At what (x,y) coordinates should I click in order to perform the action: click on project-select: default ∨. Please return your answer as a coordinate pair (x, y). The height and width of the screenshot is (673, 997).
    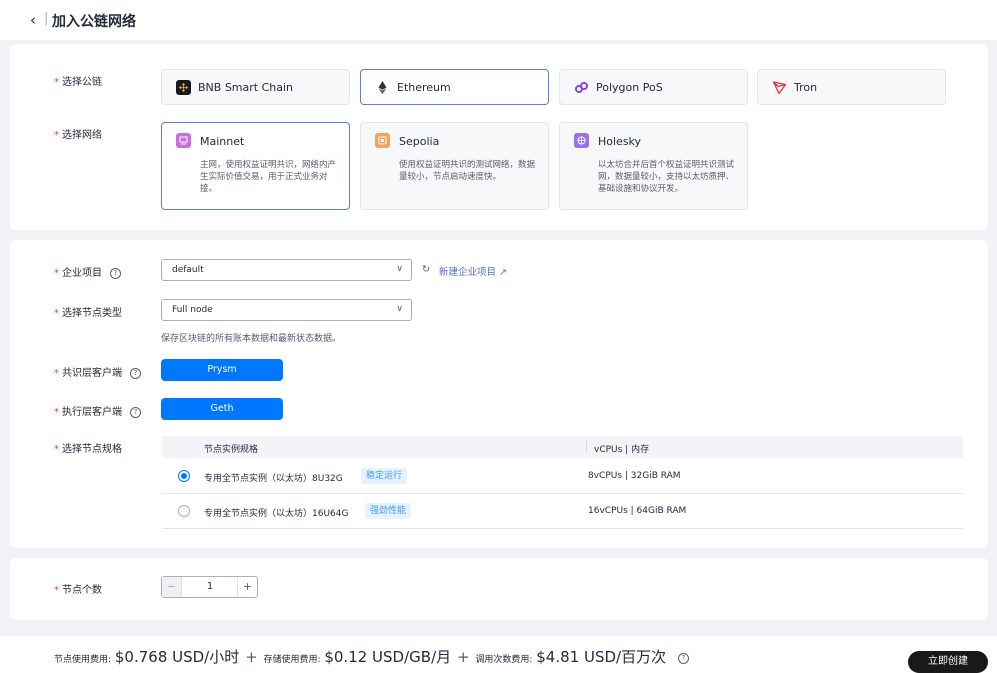
    Looking at the image, I should click on (286, 270).